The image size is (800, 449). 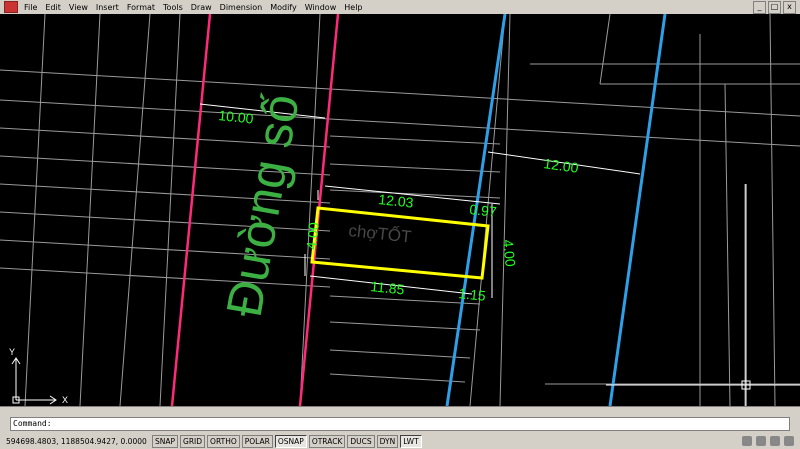 What do you see at coordinates (193, 441) in the screenshot?
I see `grid-toggle: GRID` at bounding box center [193, 441].